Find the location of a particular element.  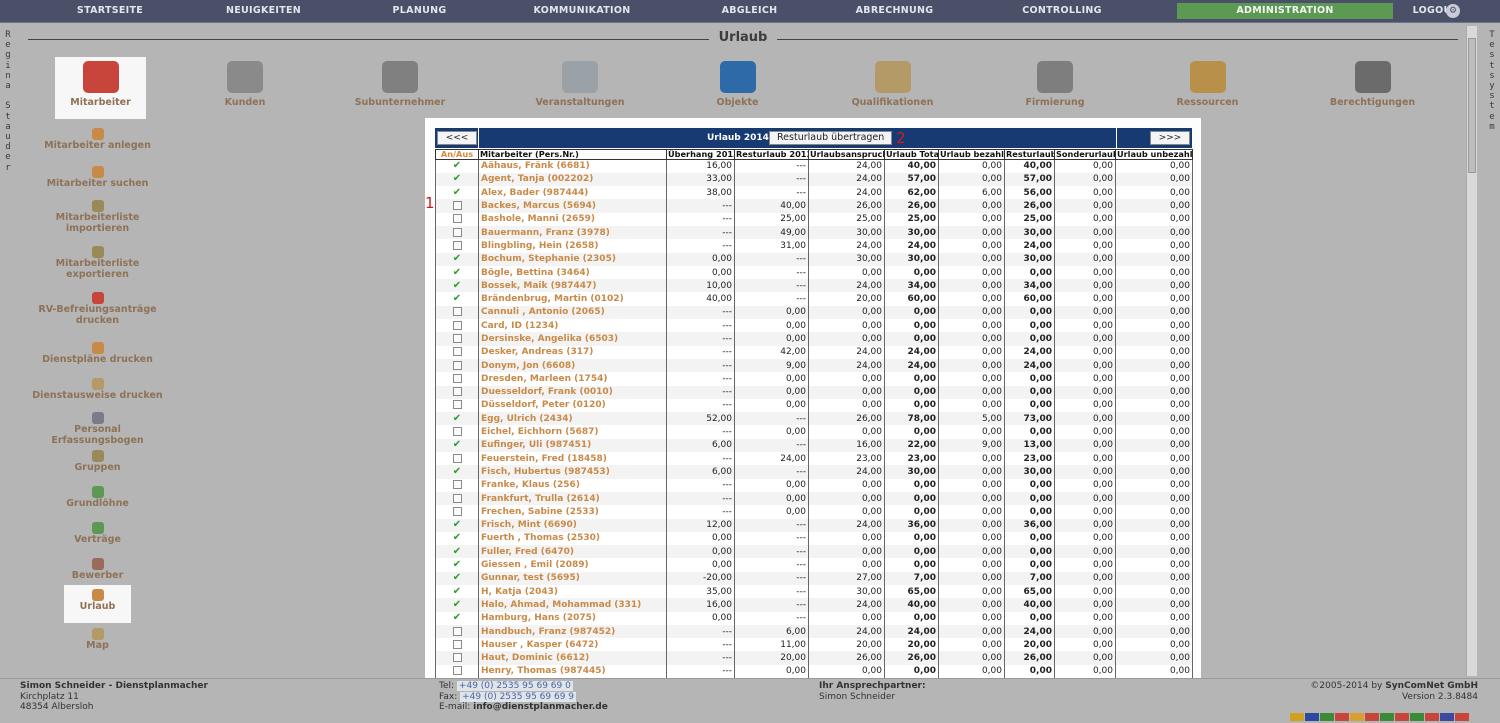

employee-name: Feuerstein, Fred (18458) is located at coordinates (572, 459).